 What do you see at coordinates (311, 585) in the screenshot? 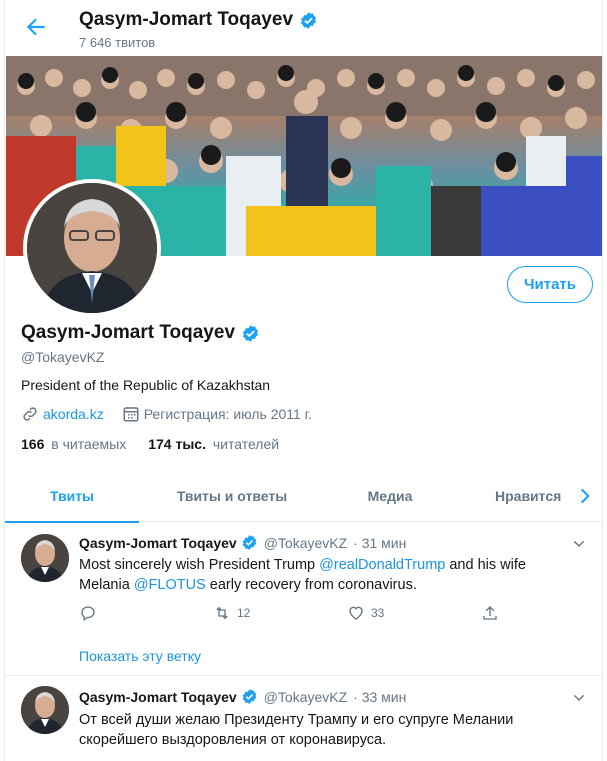
I see `tweet-text-part: early recovery from coronavirus.` at bounding box center [311, 585].